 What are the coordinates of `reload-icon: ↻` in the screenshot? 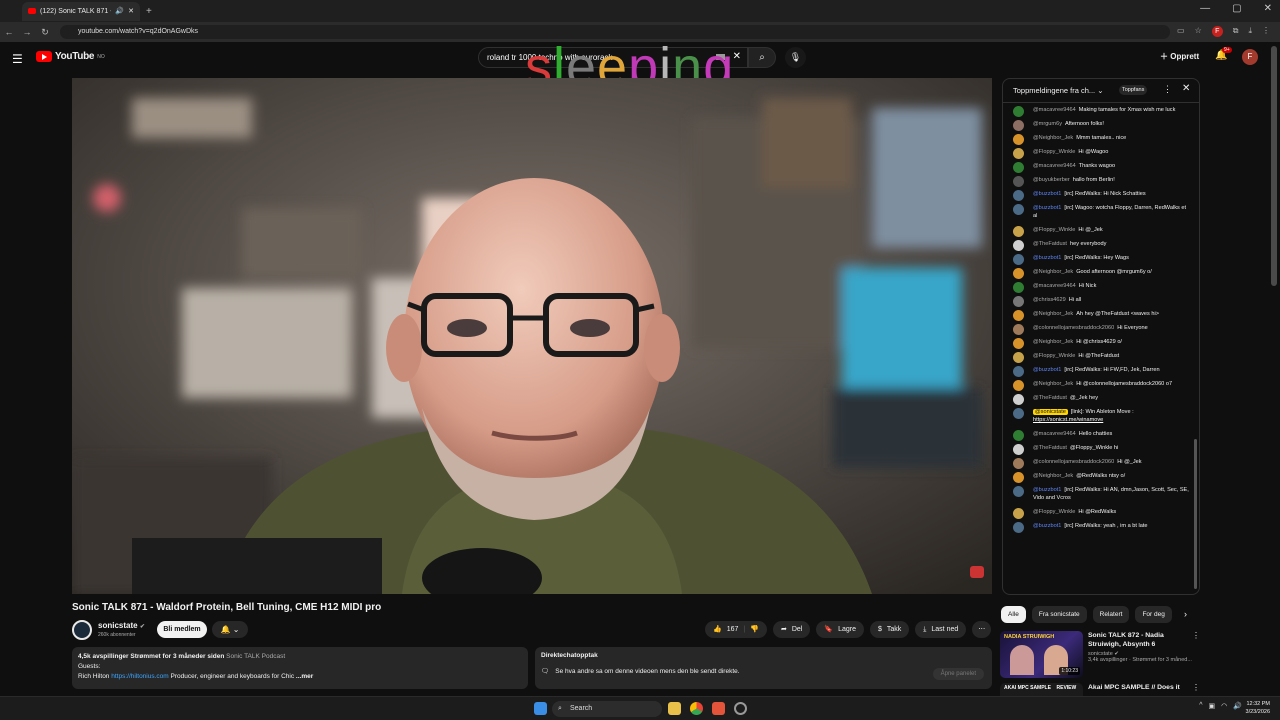 It's located at (45, 32).